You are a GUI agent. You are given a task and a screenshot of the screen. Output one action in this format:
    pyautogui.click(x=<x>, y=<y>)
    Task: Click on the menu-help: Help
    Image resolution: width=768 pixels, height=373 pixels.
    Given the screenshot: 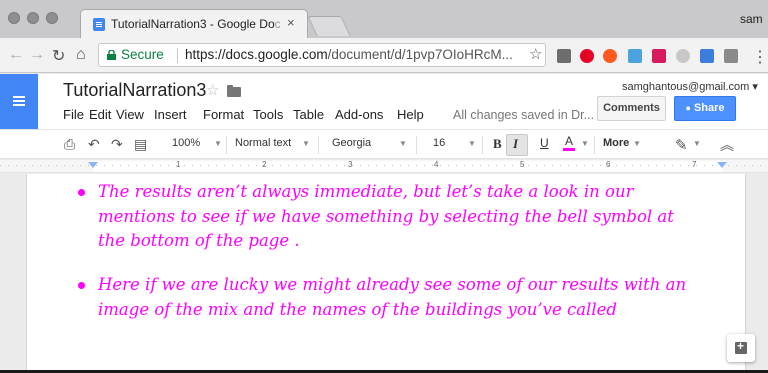 What is the action you would take?
    pyautogui.click(x=410, y=114)
    